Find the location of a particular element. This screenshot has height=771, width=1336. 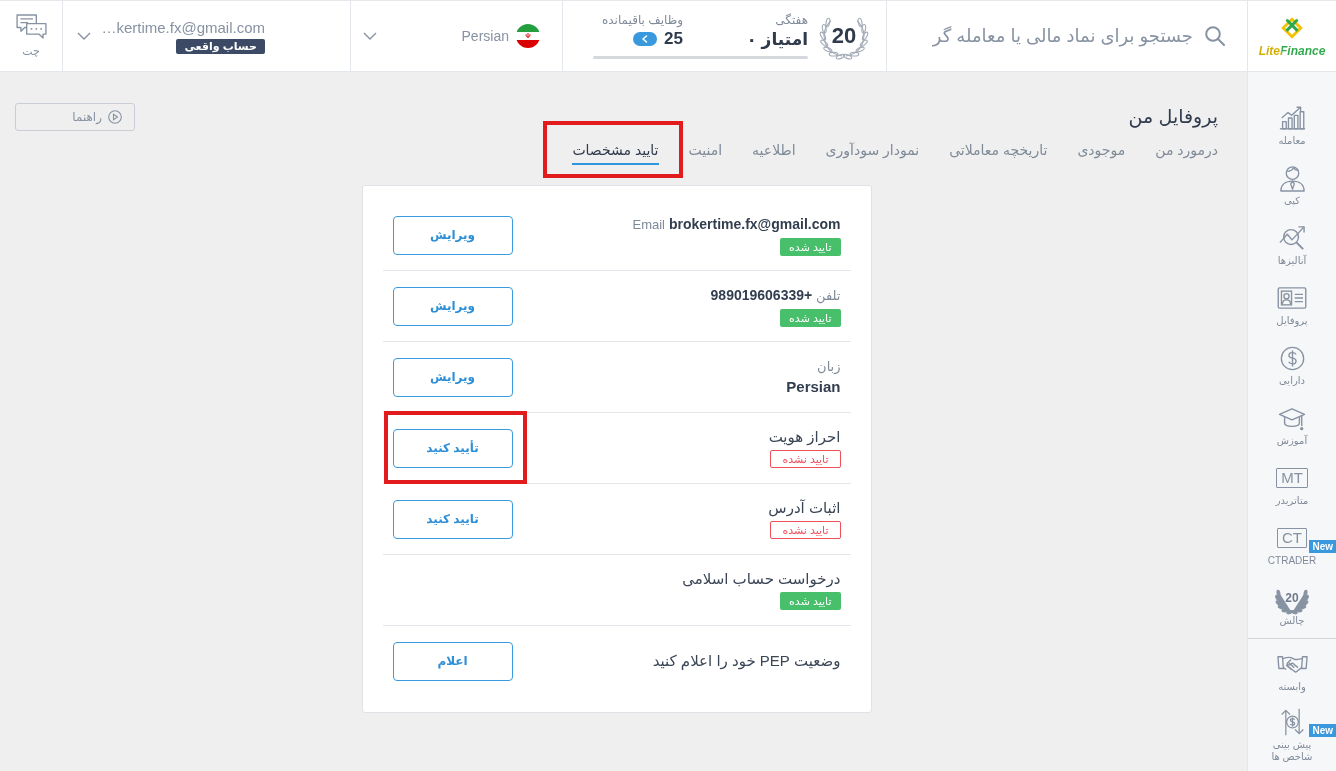

nav-item: دارایی is located at coordinates (1292, 365).